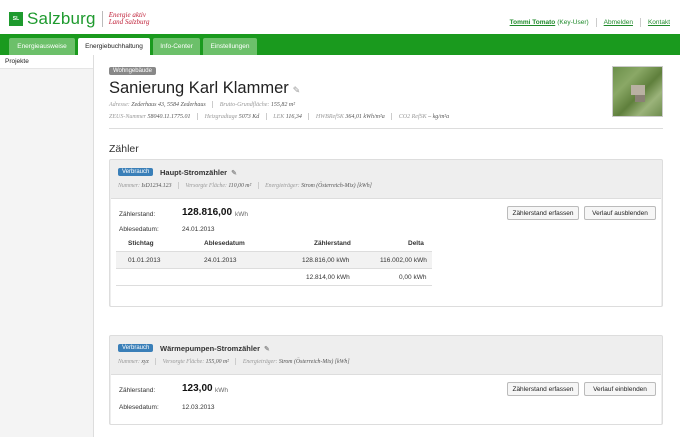  I want to click on building-type-badge: Wohngebäude, so click(132, 71).